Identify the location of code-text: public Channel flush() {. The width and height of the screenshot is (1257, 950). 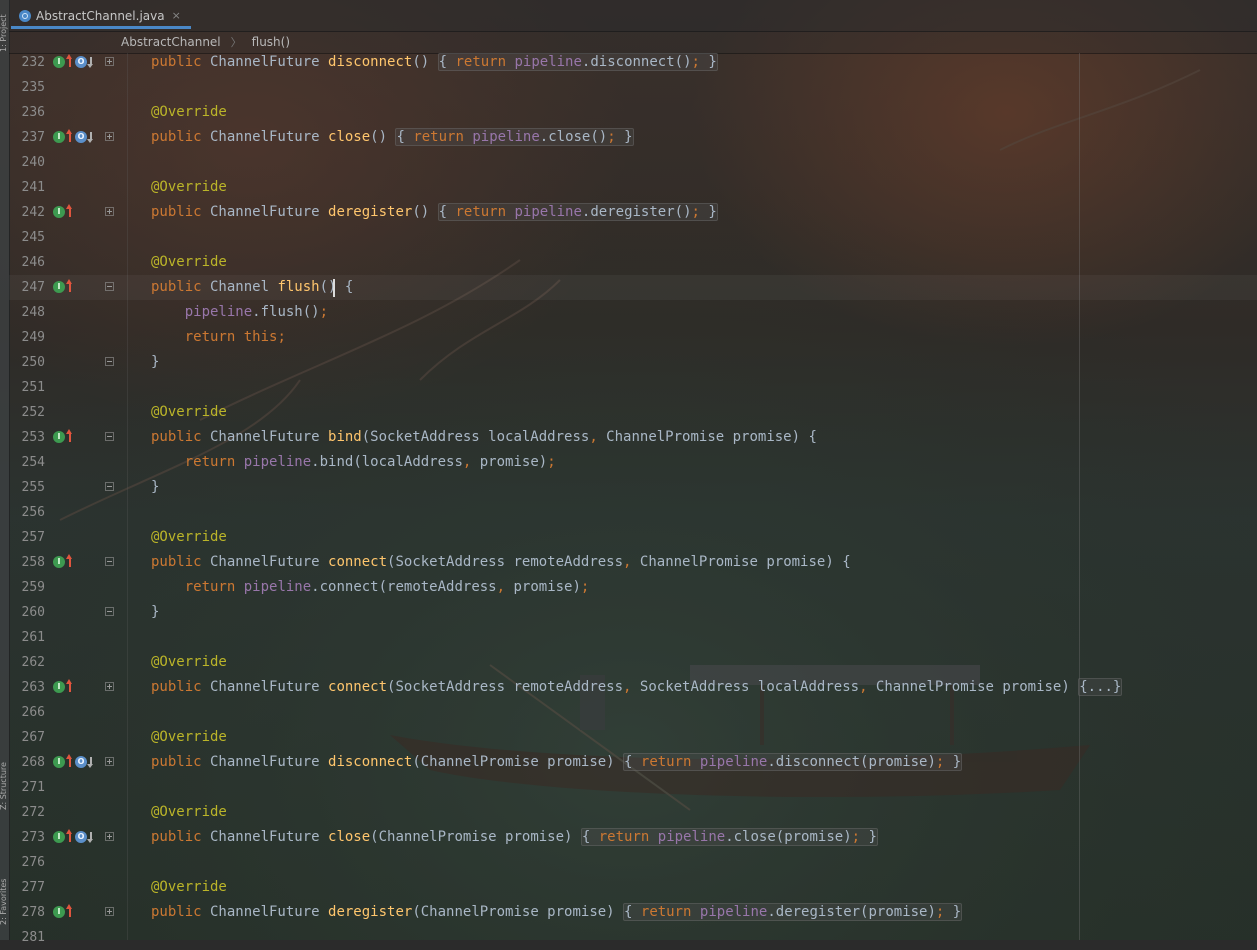
(252, 287).